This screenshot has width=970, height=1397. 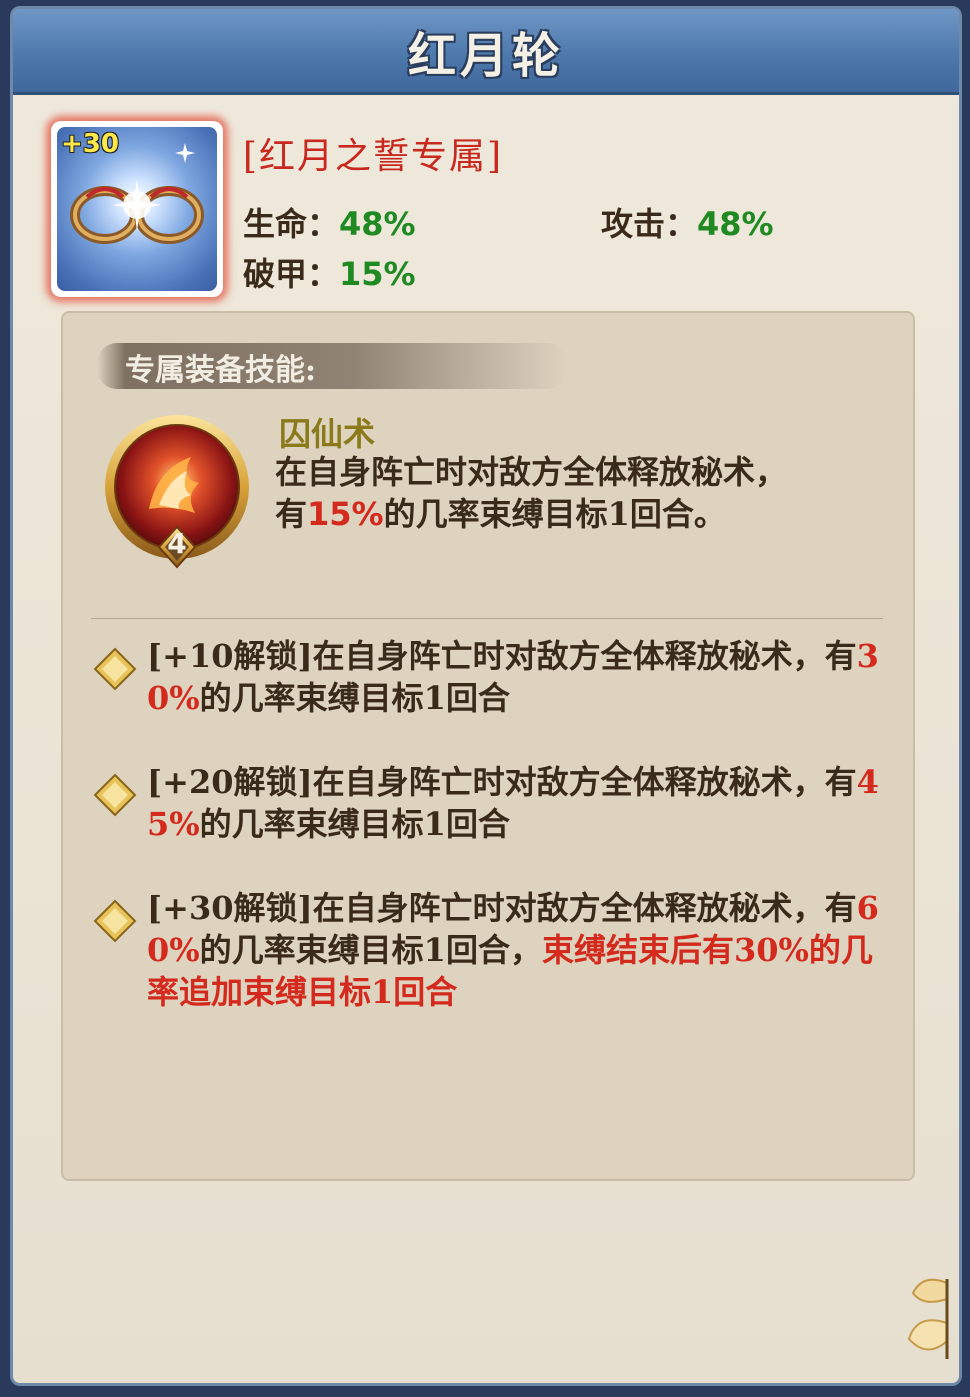 What do you see at coordinates (179, 496) in the screenshot?
I see `skill-emblem: 4` at bounding box center [179, 496].